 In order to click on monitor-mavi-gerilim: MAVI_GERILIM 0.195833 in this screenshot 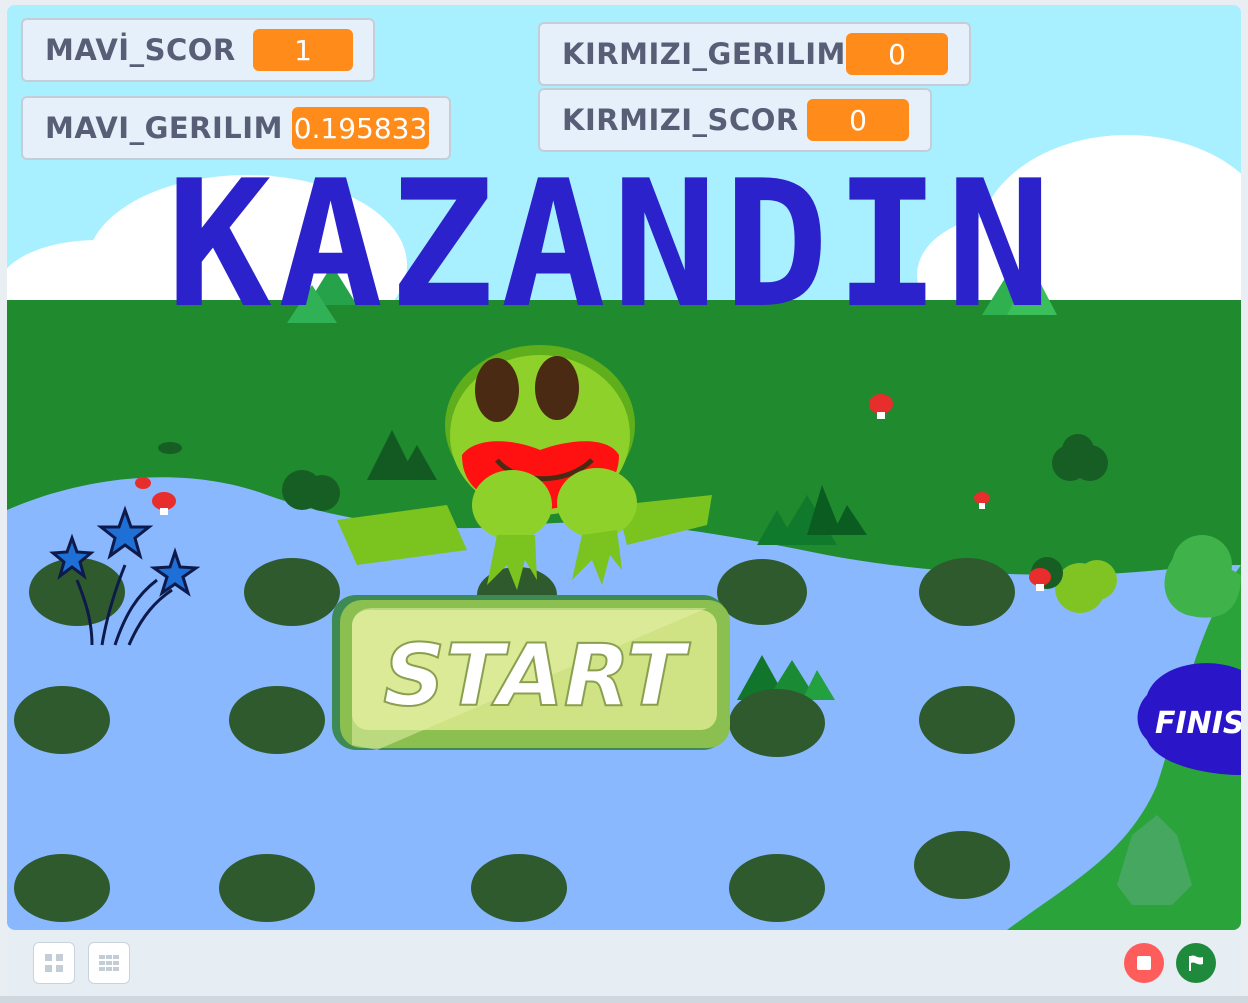, I will do `click(236, 128)`.